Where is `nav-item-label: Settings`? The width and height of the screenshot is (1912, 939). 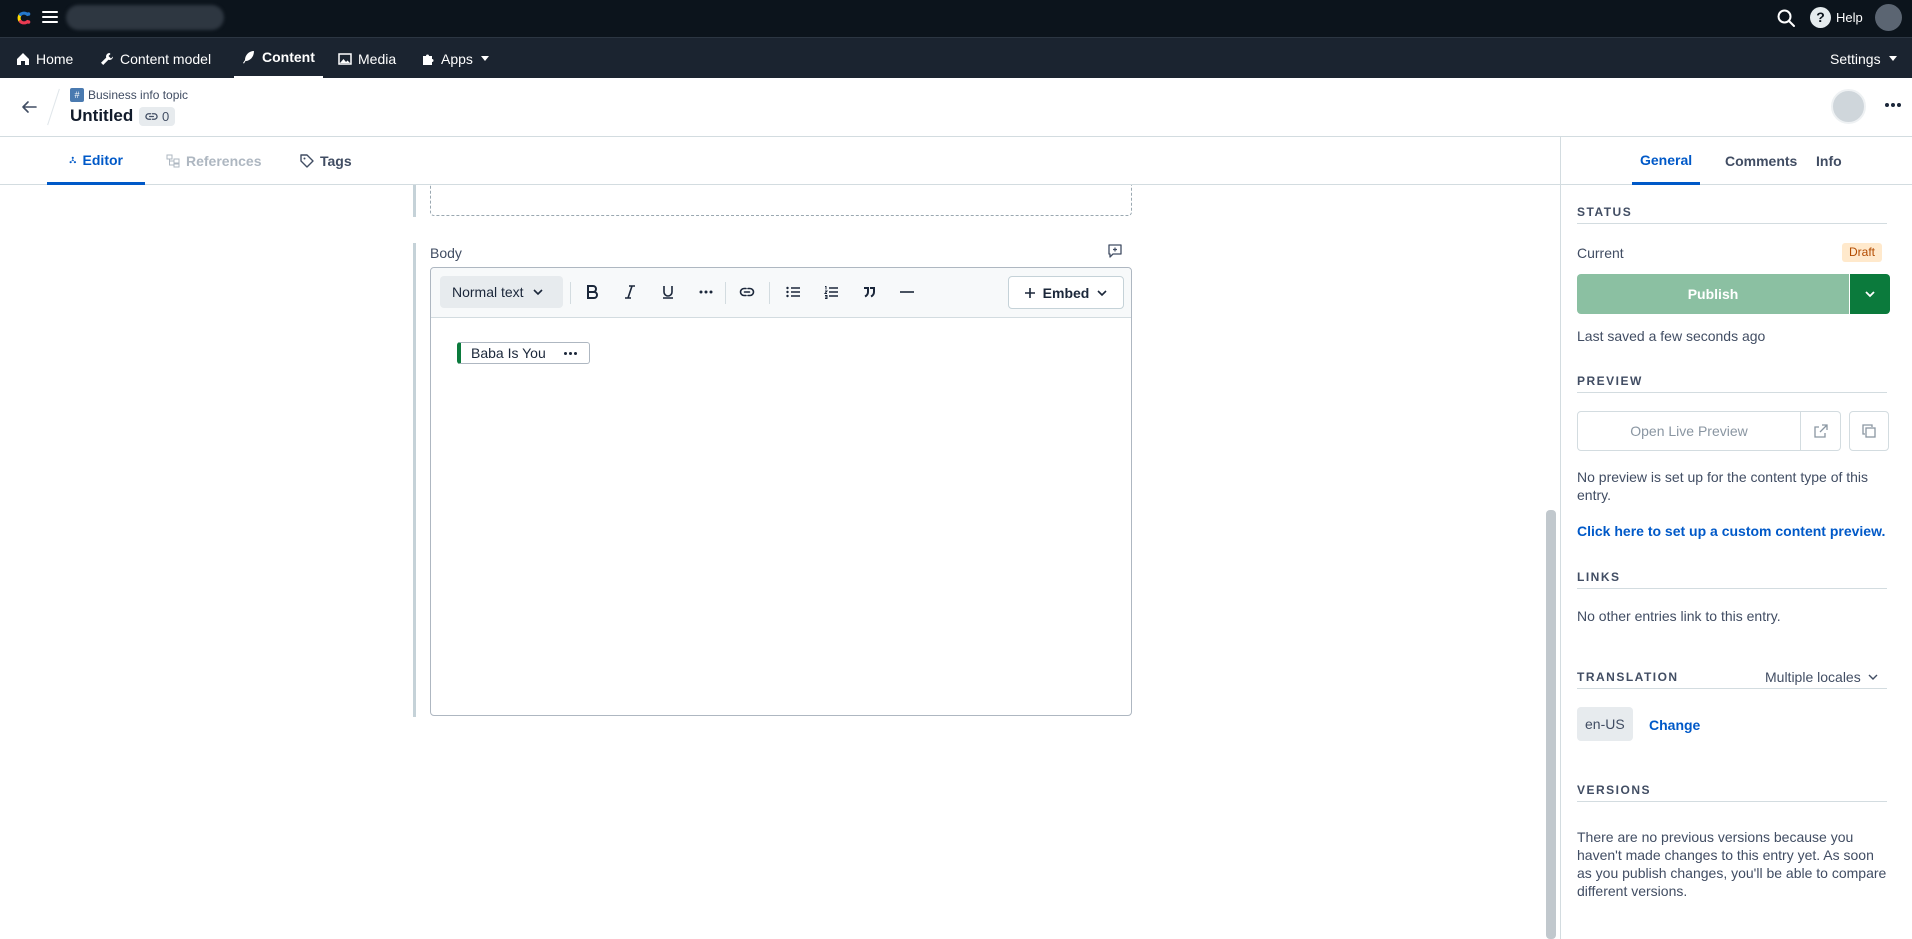
nav-item-label: Settings is located at coordinates (1855, 58).